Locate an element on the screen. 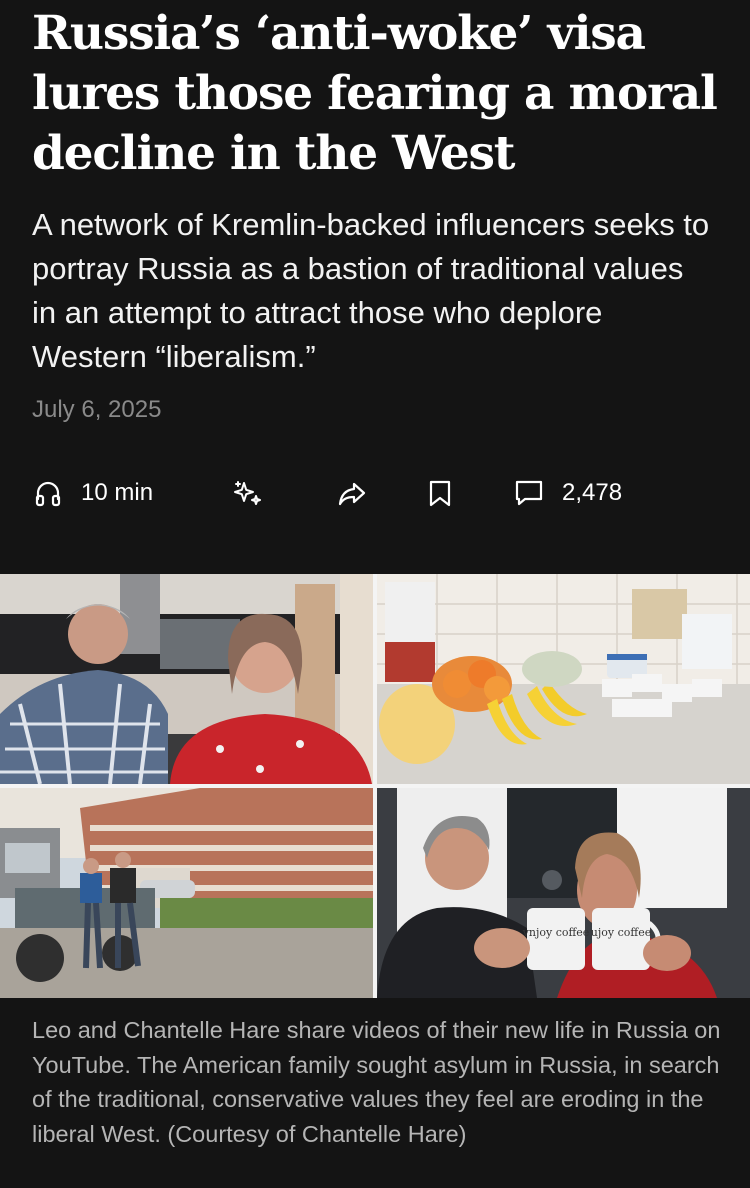 This screenshot has width=750, height=1188. listen-button: 10 min is located at coordinates (93, 493).